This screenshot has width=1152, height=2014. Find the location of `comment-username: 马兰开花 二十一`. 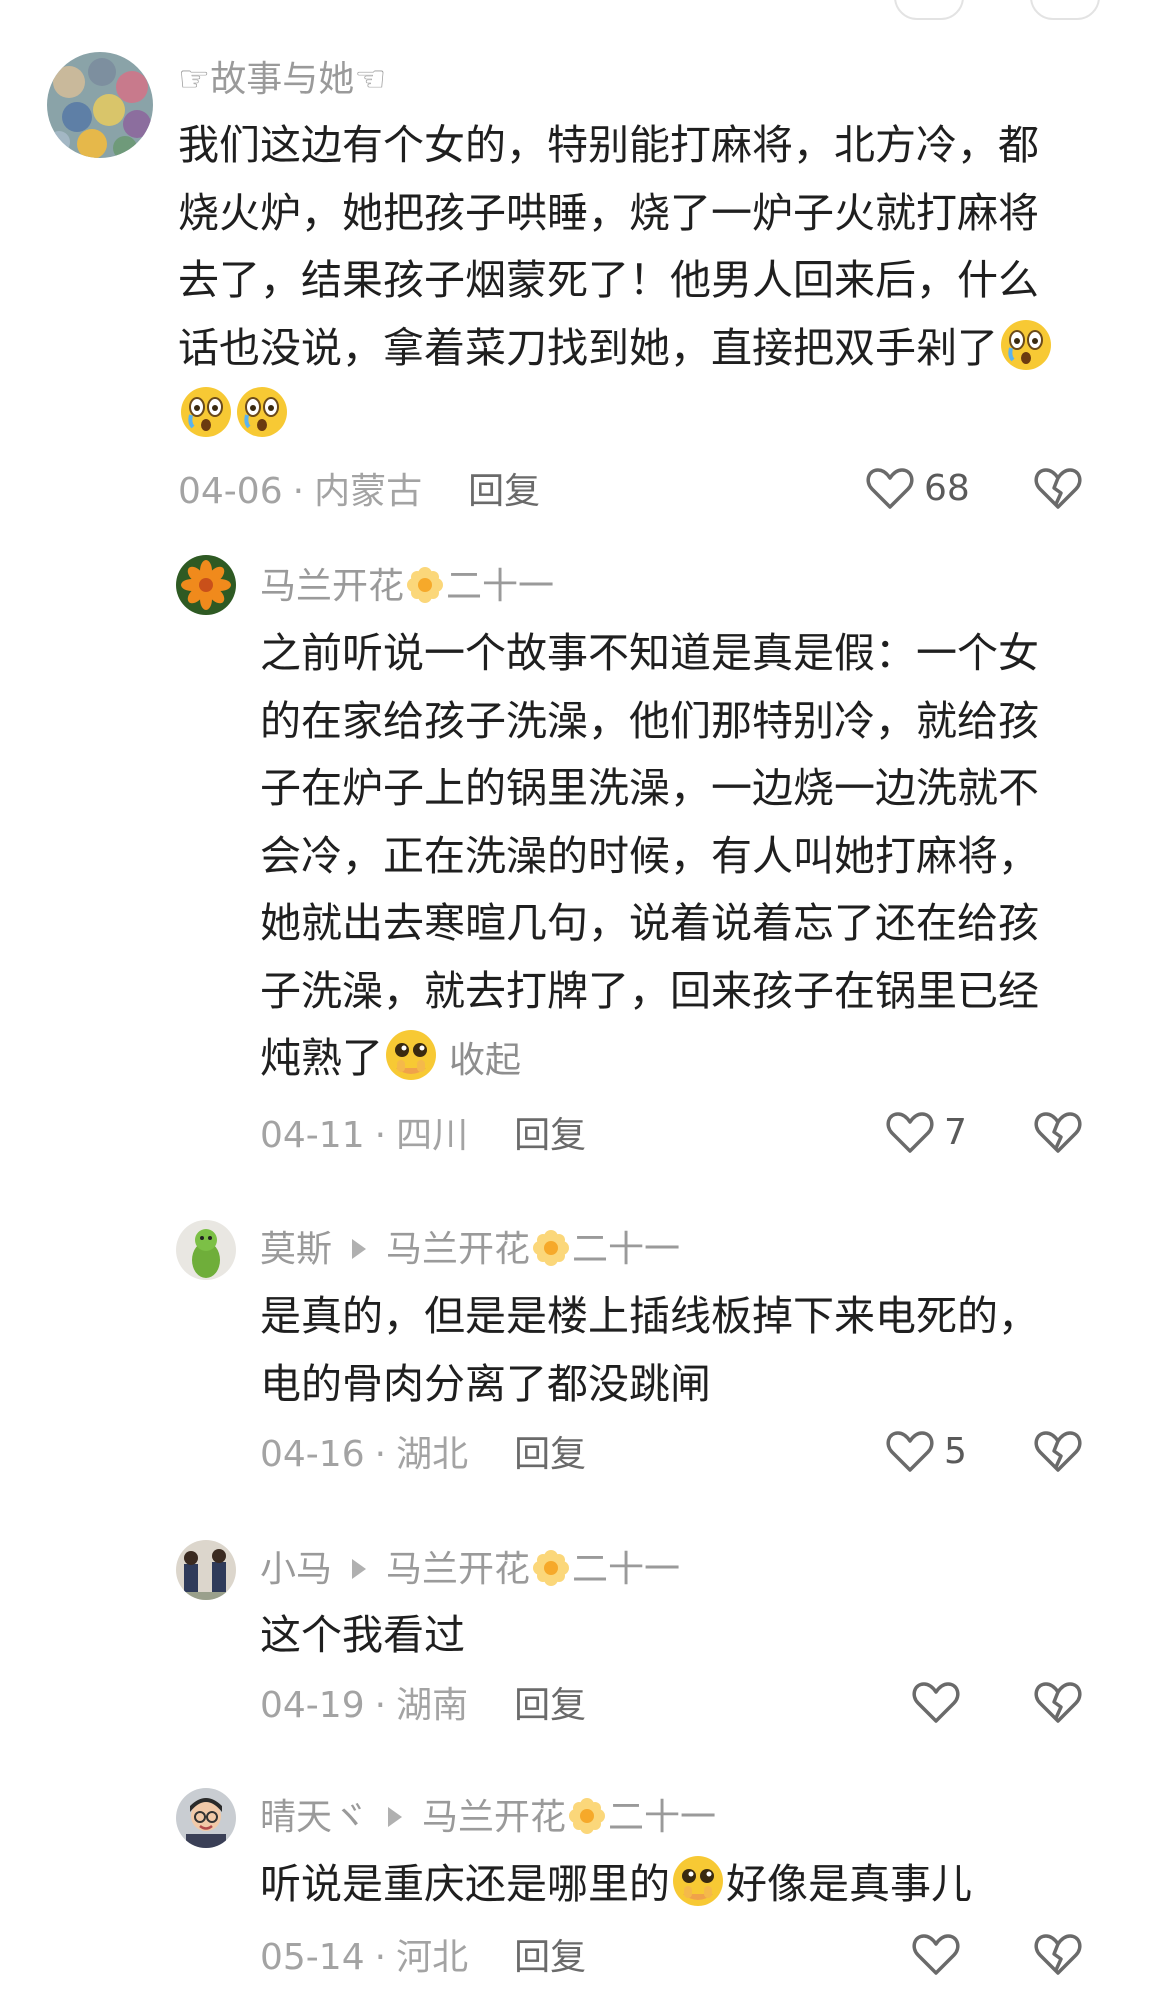

comment-username: 马兰开花 二十一 is located at coordinates (407, 587).